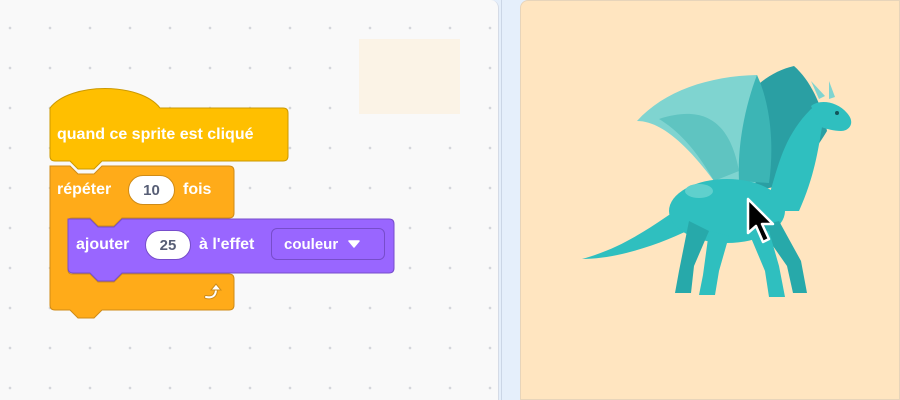 The image size is (900, 400). What do you see at coordinates (509, 200) in the screenshot?
I see `pane-divider` at bounding box center [509, 200].